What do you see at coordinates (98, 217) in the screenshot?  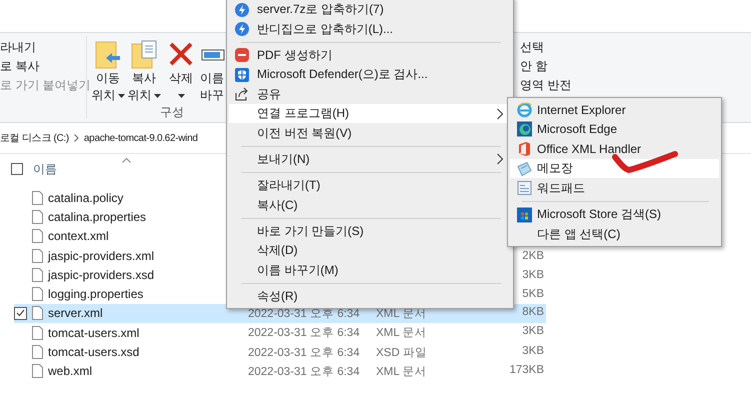 I see `file-name: catalina.properties` at bounding box center [98, 217].